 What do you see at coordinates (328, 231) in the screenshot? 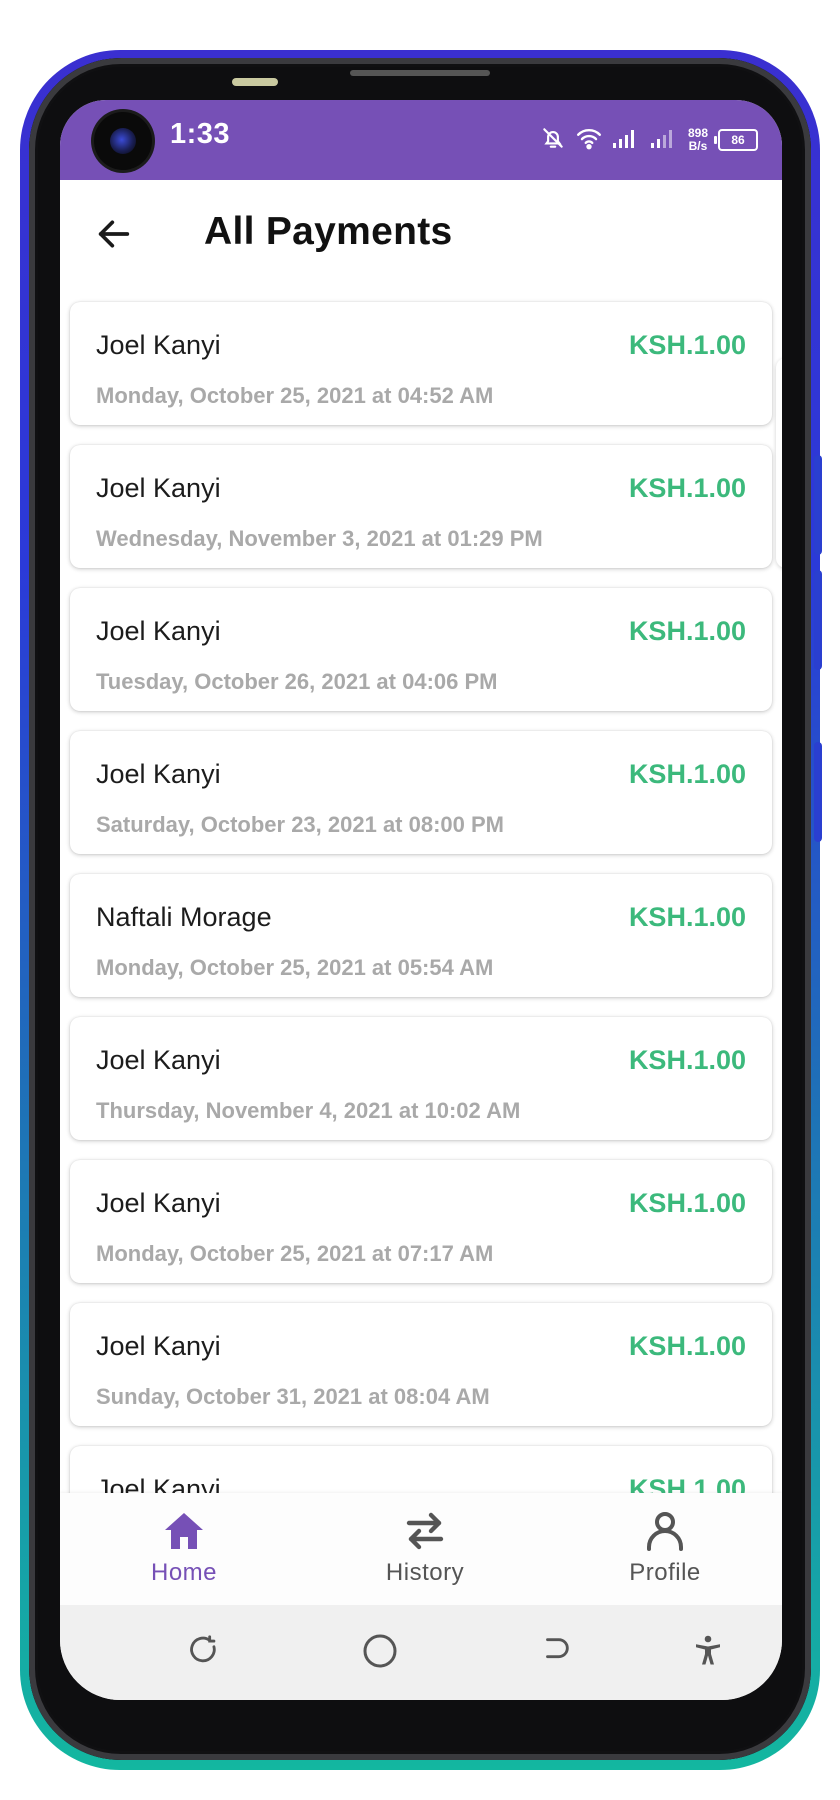
I see `page-title: All Payments` at bounding box center [328, 231].